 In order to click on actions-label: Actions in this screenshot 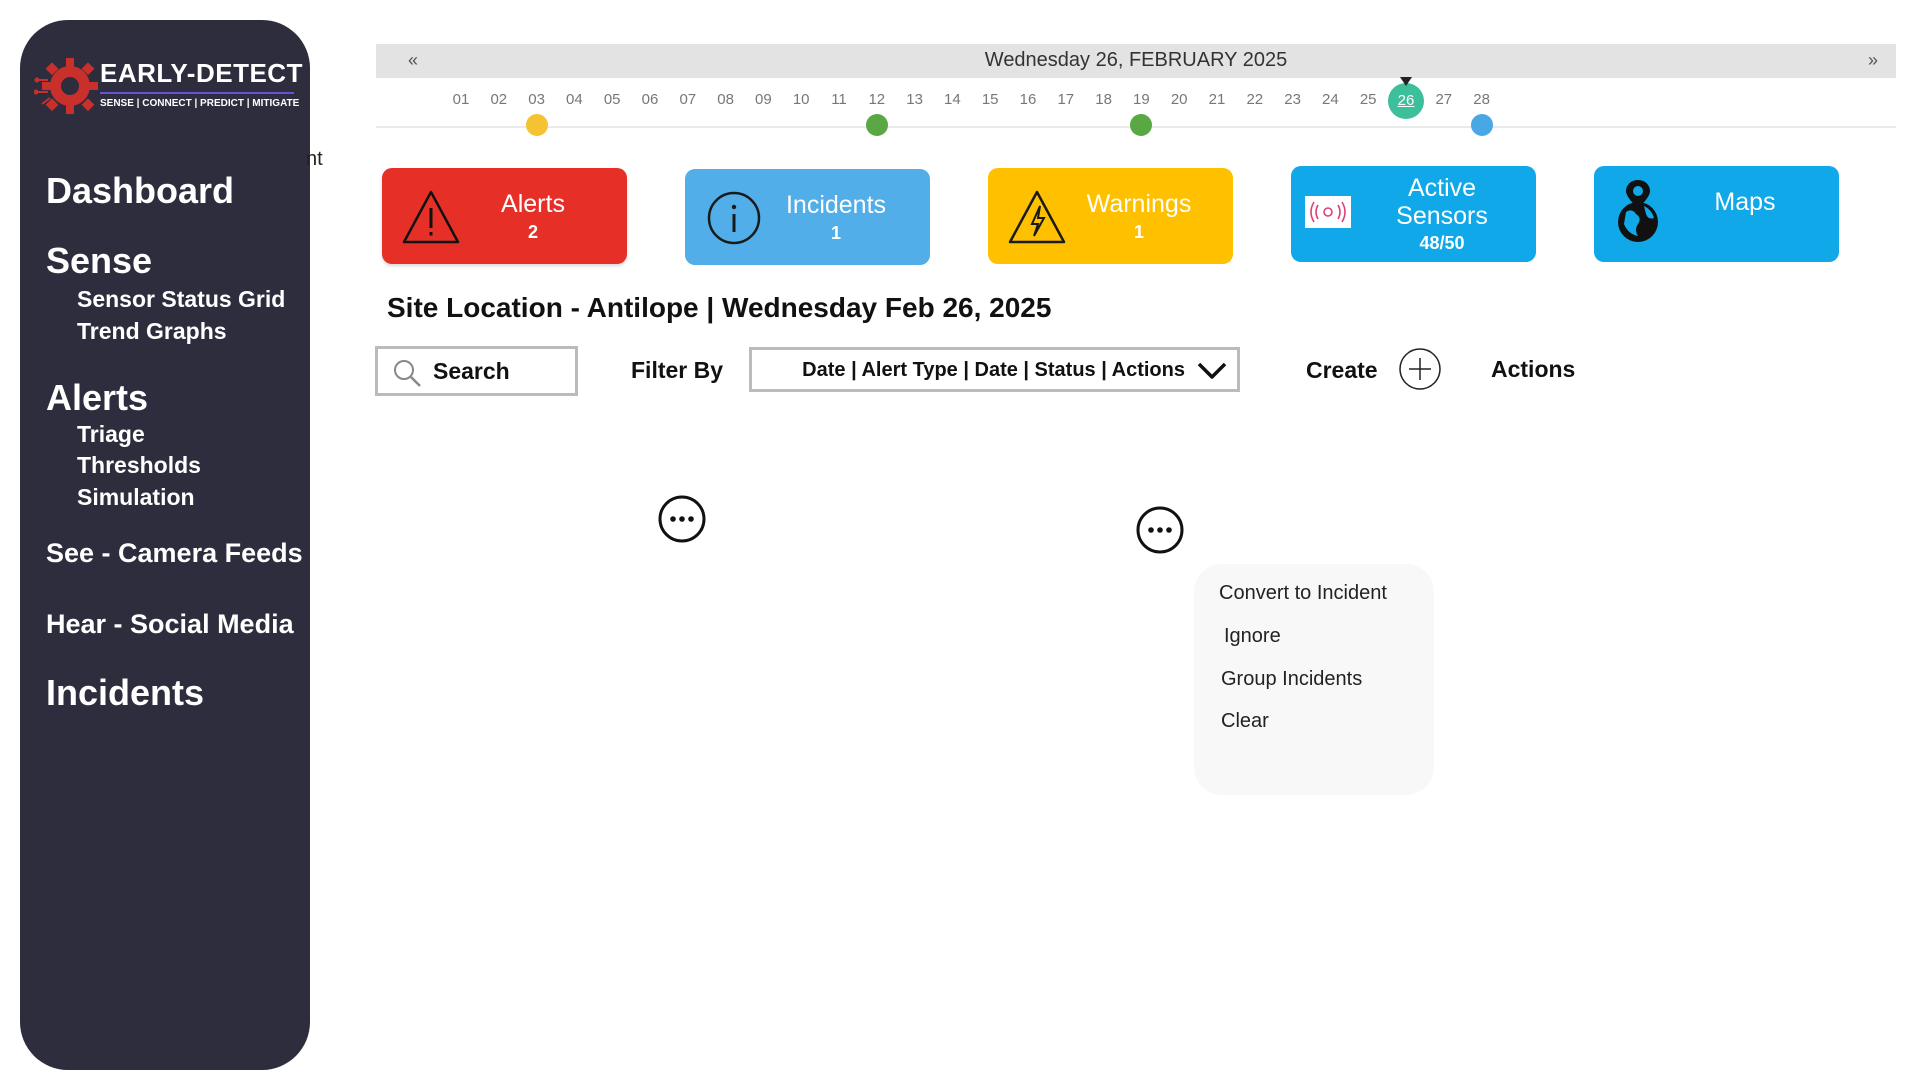, I will do `click(1533, 369)`.